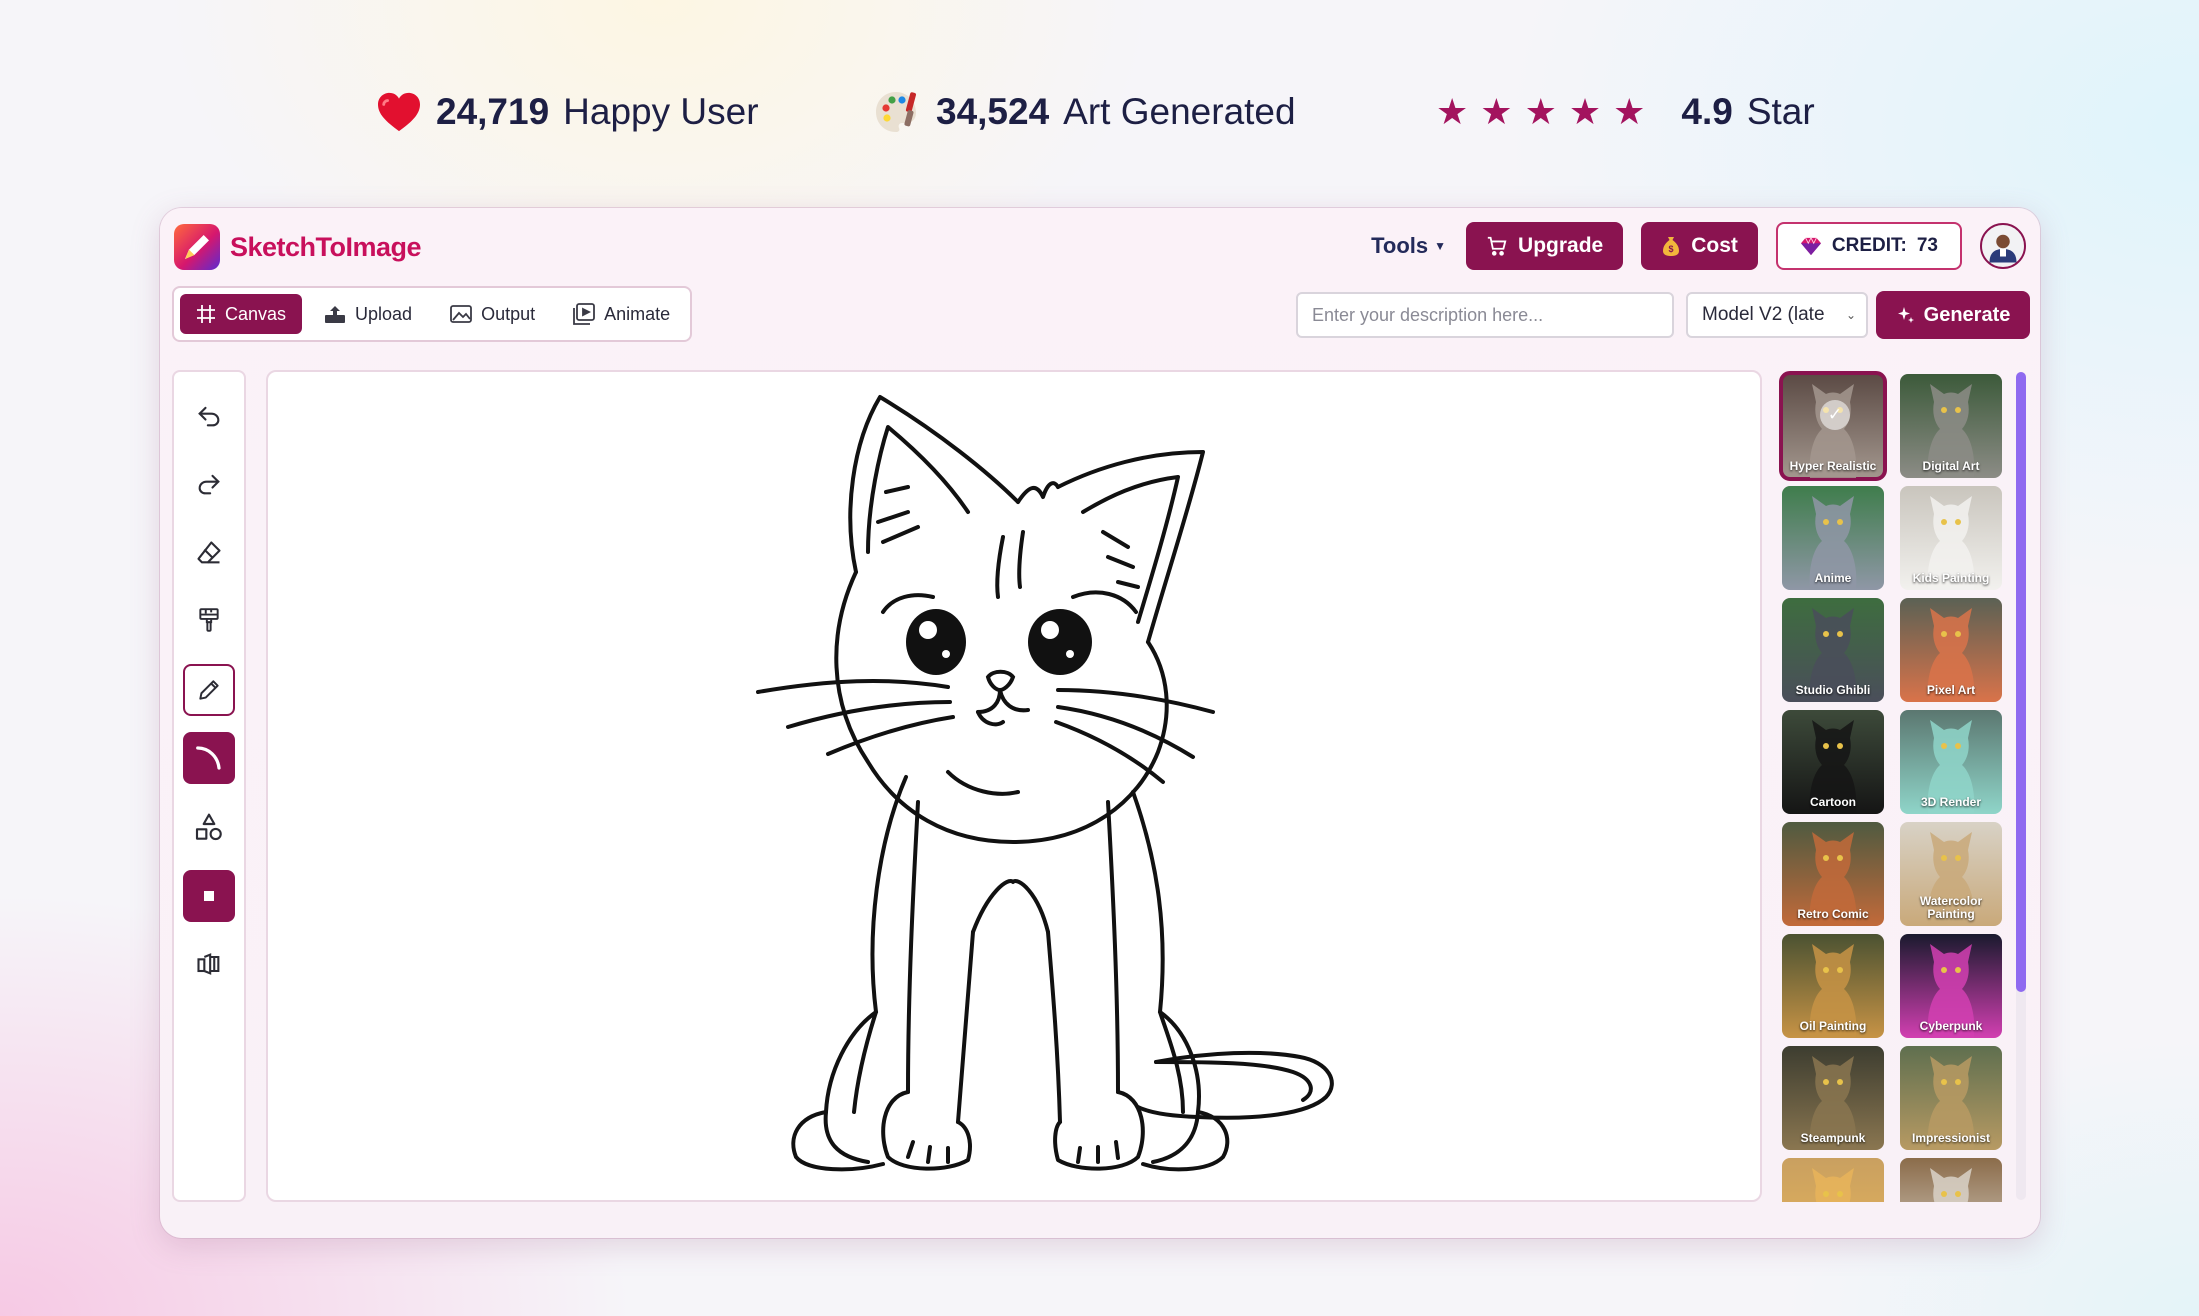  I want to click on tab-canvas: Canvas, so click(241, 314).